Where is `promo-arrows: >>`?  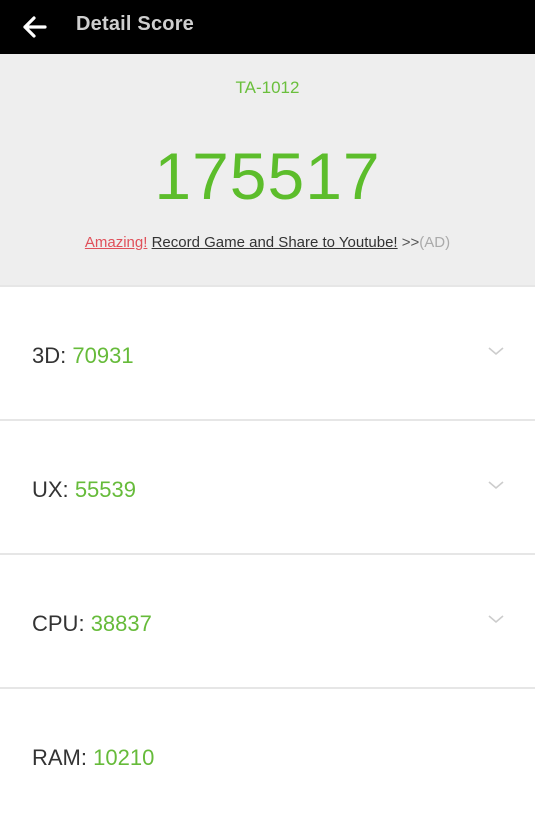
promo-arrows: >> is located at coordinates (410, 242).